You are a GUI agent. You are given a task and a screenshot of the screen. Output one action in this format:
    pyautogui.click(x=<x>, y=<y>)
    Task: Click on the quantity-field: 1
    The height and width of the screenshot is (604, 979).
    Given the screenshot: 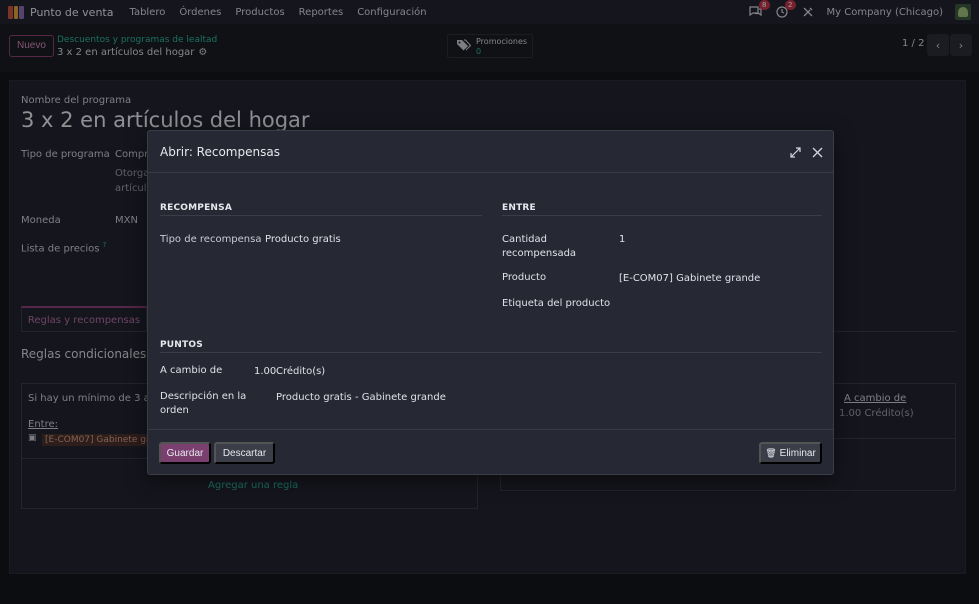 What is the action you would take?
    pyautogui.click(x=622, y=240)
    